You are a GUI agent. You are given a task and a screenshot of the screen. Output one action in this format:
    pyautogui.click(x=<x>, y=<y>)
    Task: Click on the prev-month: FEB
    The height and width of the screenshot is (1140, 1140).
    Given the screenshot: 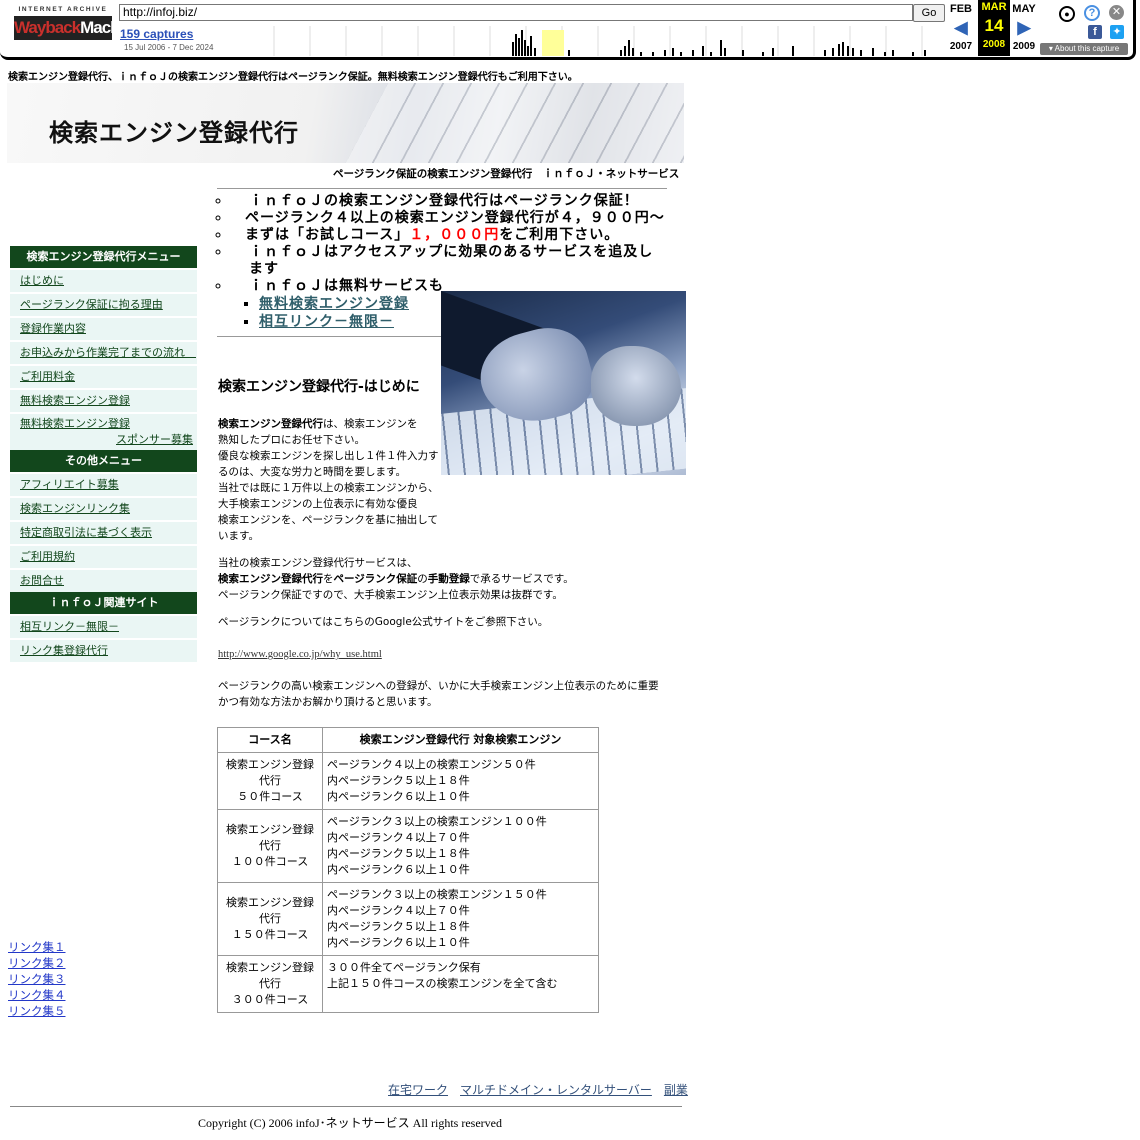 What is the action you would take?
    pyautogui.click(x=961, y=9)
    